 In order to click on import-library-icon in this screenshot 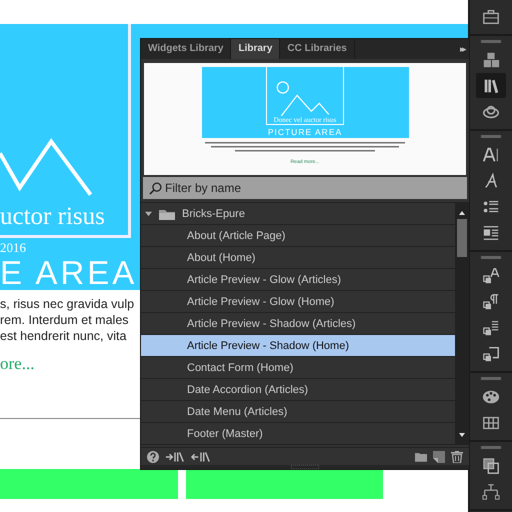, I will do `click(175, 456)`.